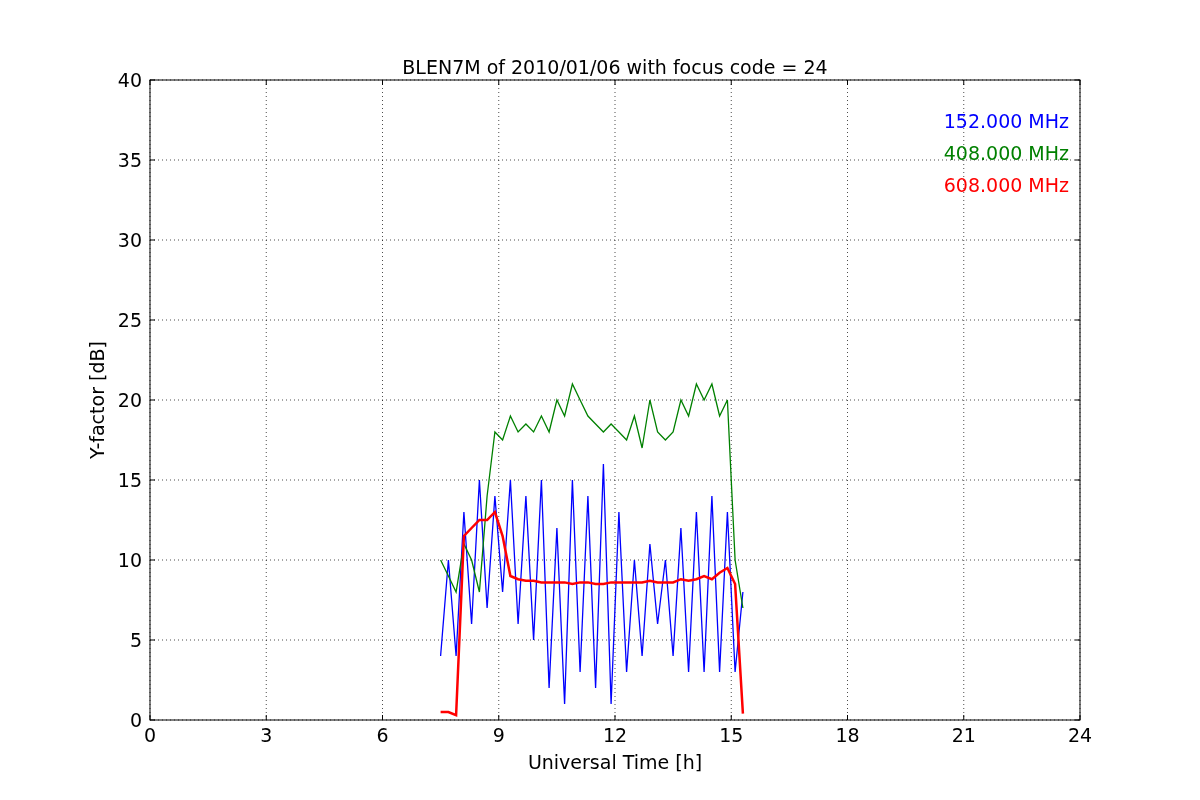 The image size is (1200, 800). I want to click on tick-label: 30, so click(129, 240).